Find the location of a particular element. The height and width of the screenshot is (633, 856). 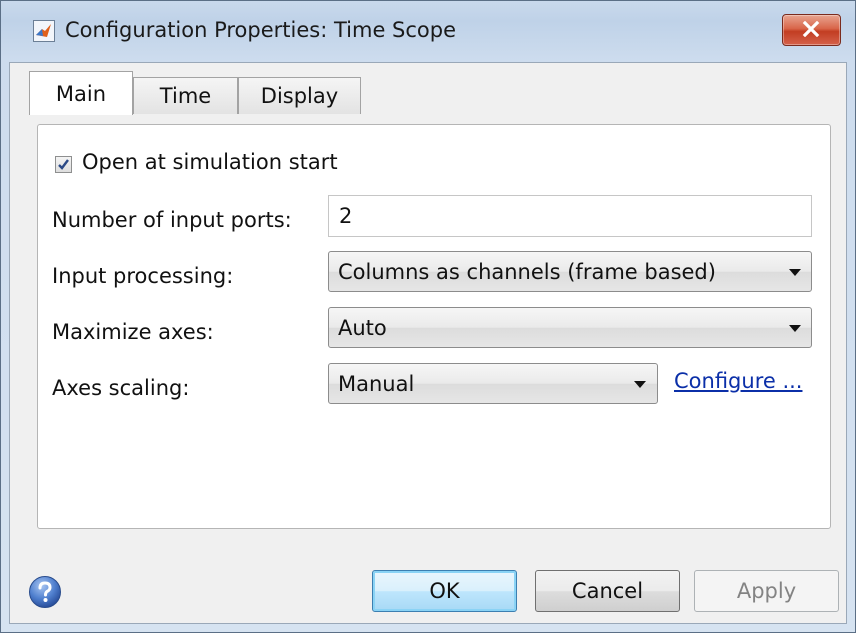

tab-display: Display is located at coordinates (299, 95).